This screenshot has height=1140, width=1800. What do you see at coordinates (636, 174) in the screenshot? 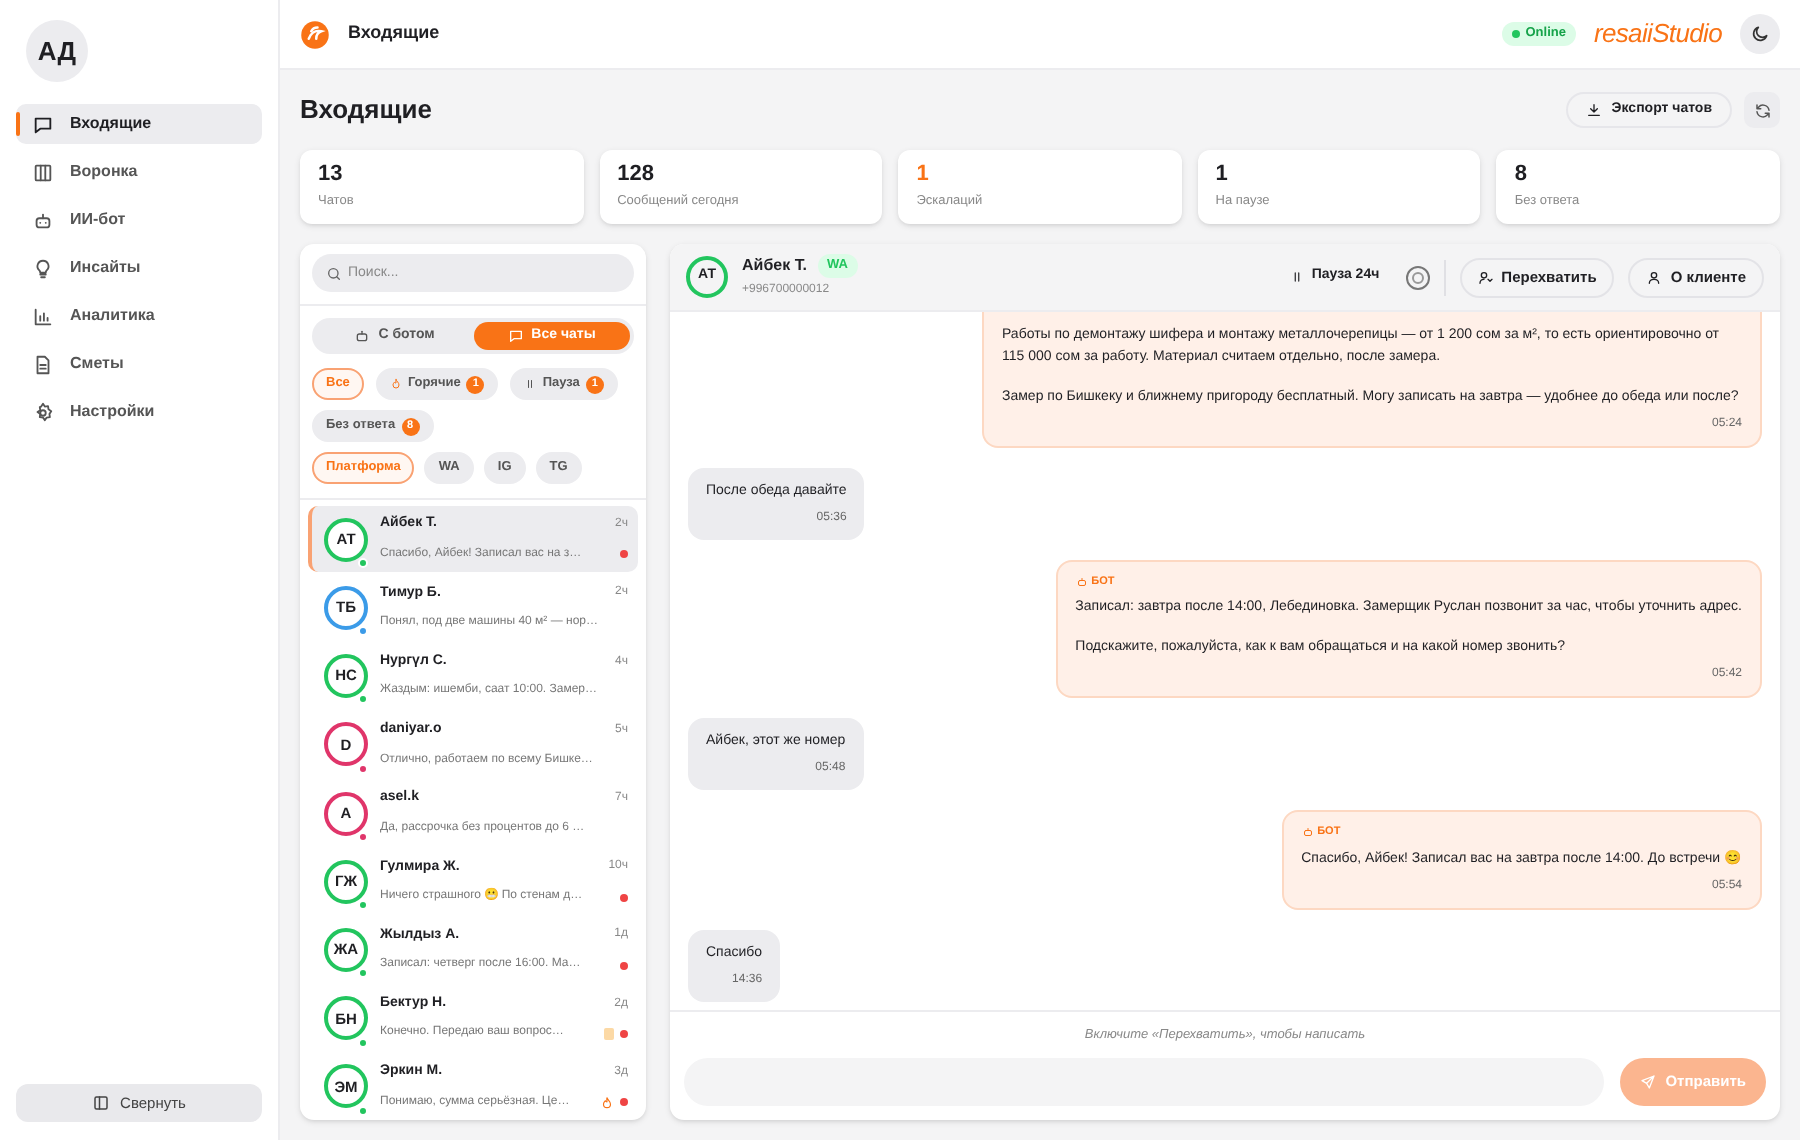
I see `stat-value: 128` at bounding box center [636, 174].